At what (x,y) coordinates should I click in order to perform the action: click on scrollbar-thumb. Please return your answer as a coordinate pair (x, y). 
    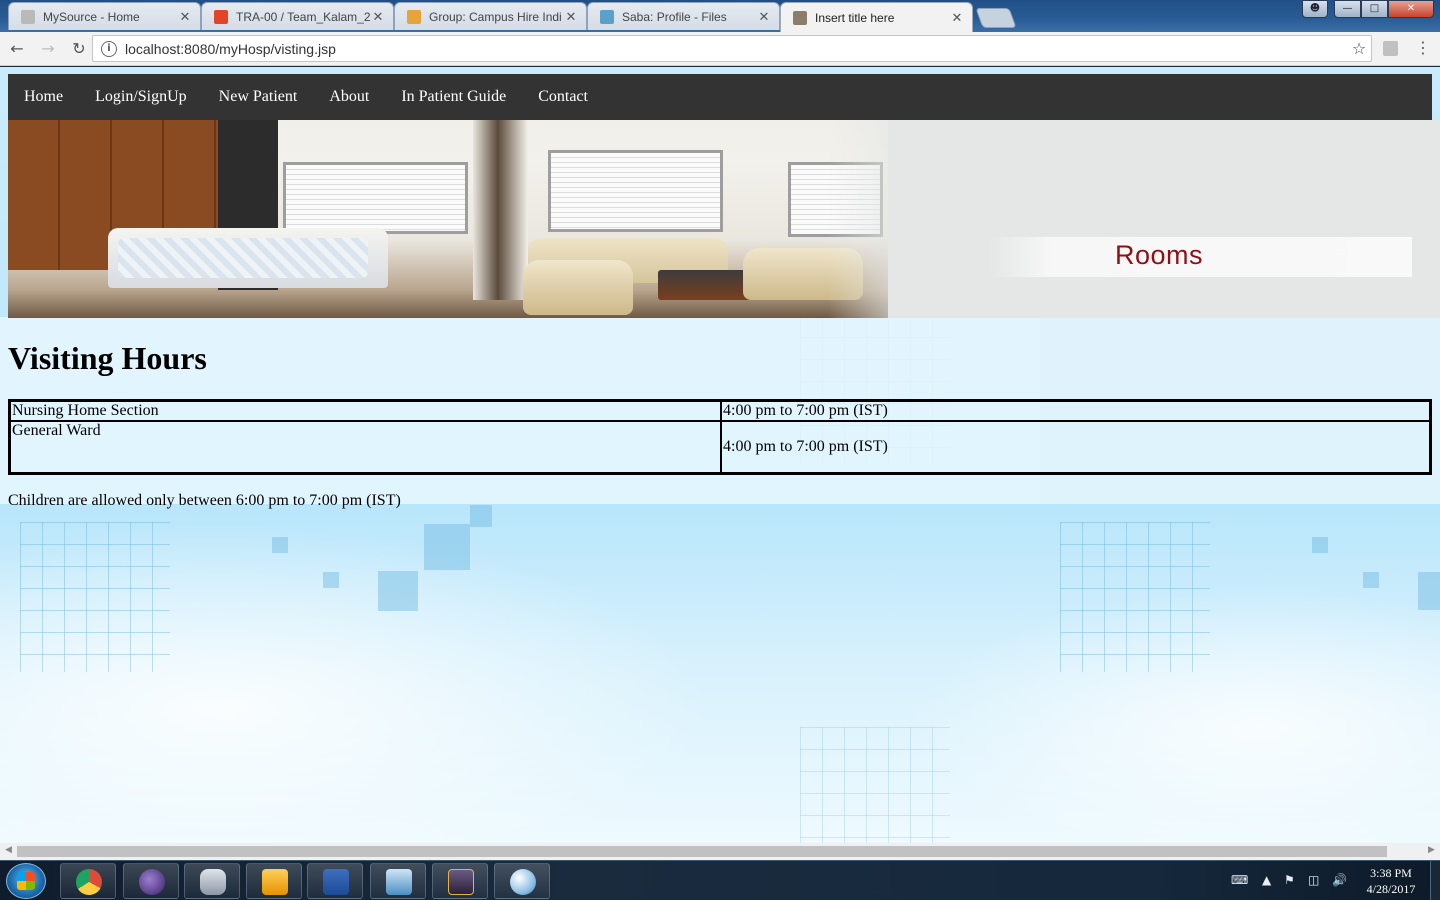
    Looking at the image, I should click on (702, 851).